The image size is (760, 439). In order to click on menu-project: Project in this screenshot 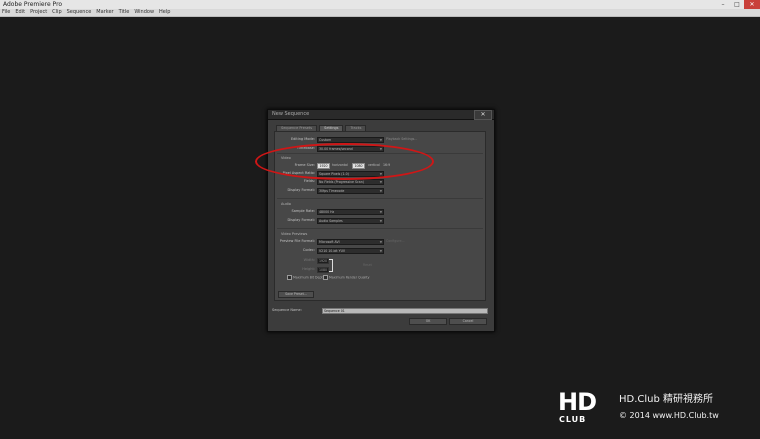, I will do `click(38, 12)`.